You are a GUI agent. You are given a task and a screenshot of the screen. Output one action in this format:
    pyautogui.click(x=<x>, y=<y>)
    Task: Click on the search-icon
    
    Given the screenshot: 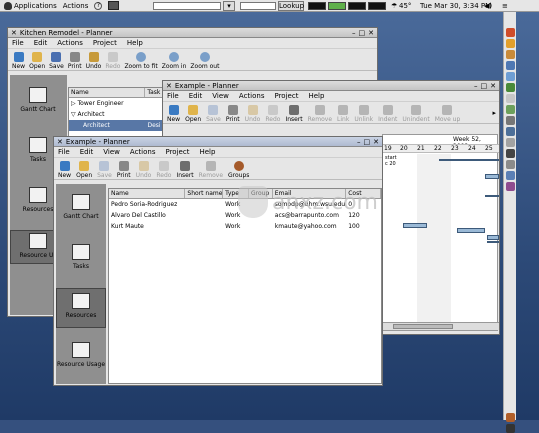 What is the action you would take?
    pyautogui.click(x=510, y=142)
    